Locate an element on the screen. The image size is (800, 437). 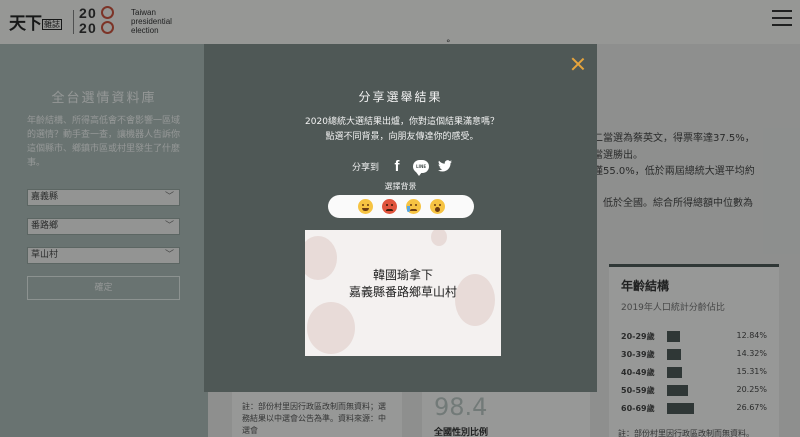
shocked-emoji-icon is located at coordinates (437, 206).